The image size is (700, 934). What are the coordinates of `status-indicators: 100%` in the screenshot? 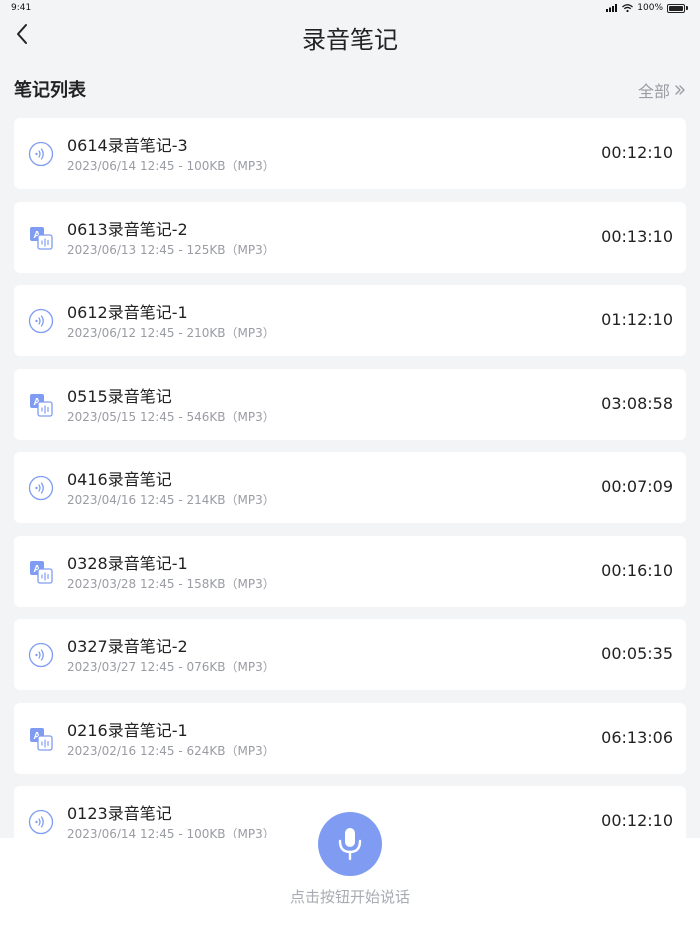 It's located at (647, 8).